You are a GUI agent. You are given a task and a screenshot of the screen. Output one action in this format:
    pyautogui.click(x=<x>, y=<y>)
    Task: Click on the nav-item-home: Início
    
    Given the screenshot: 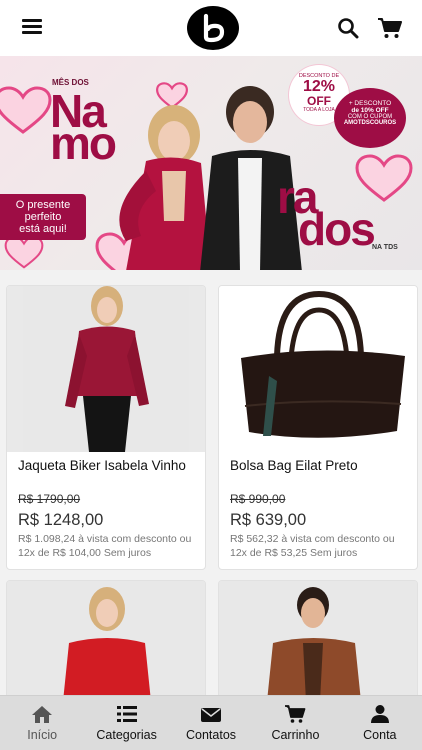 What is the action you would take?
    pyautogui.click(x=42, y=723)
    